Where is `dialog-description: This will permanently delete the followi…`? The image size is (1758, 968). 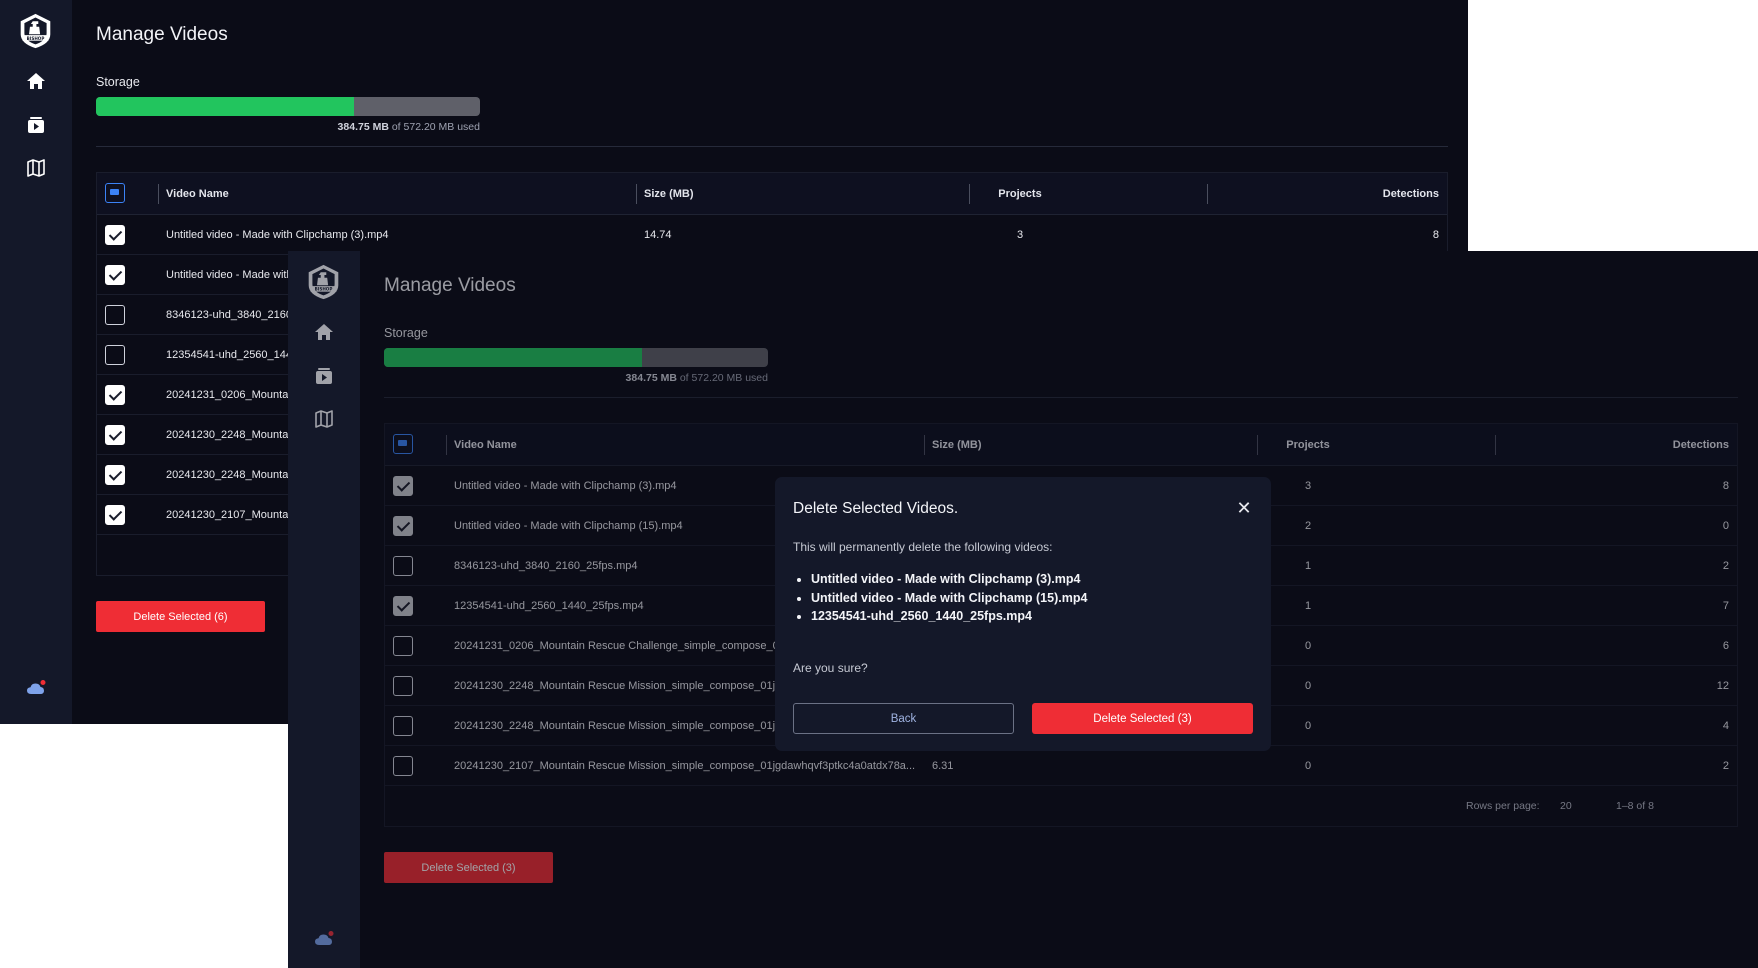
dialog-description: This will permanently delete the followi… is located at coordinates (923, 547).